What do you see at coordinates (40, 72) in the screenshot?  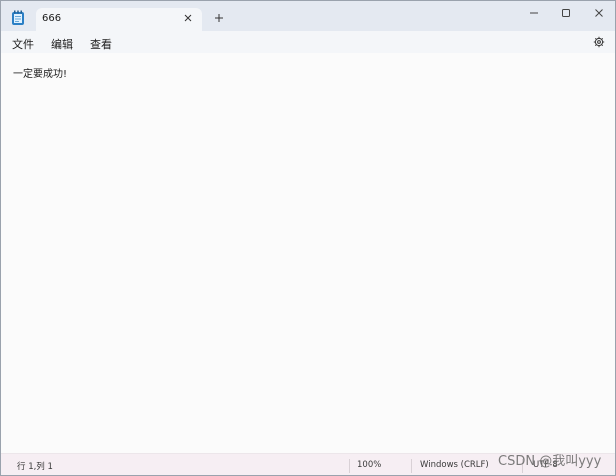 I see `editor-content: 一定要成功!` at bounding box center [40, 72].